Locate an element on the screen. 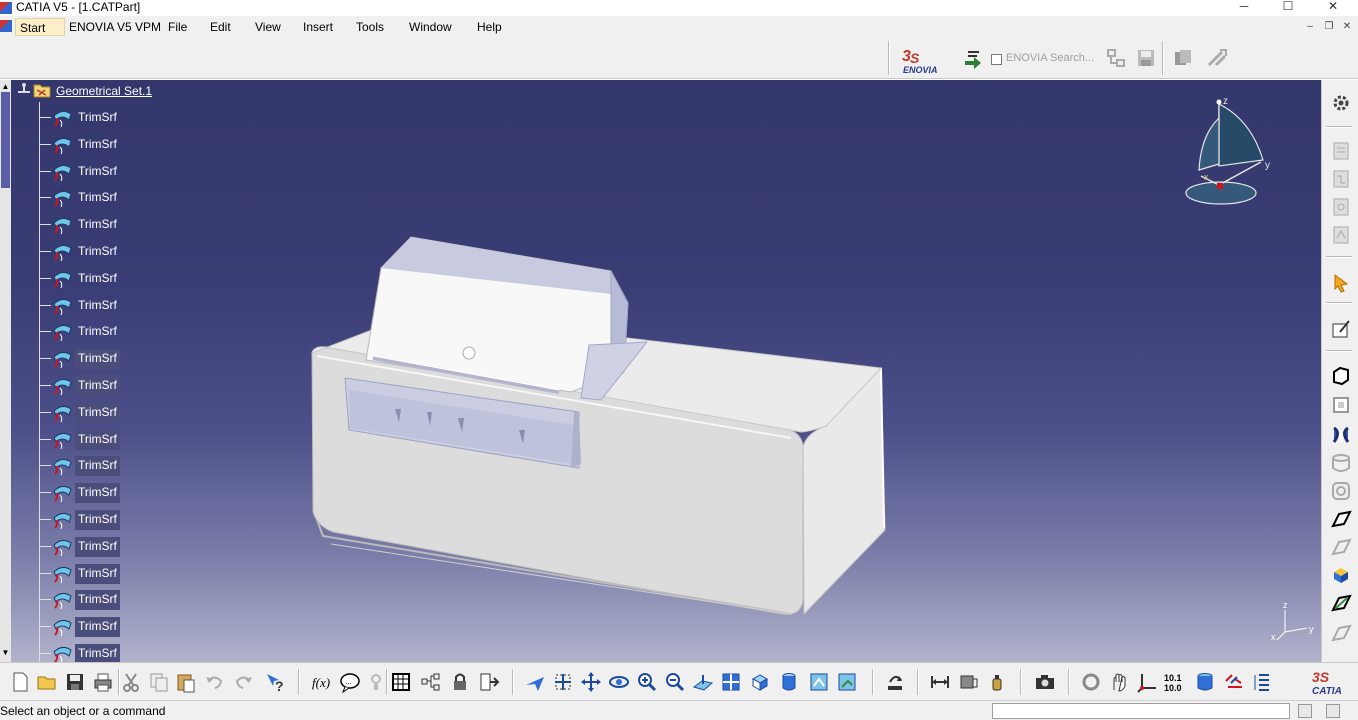  loft-icon is located at coordinates (1341, 603).